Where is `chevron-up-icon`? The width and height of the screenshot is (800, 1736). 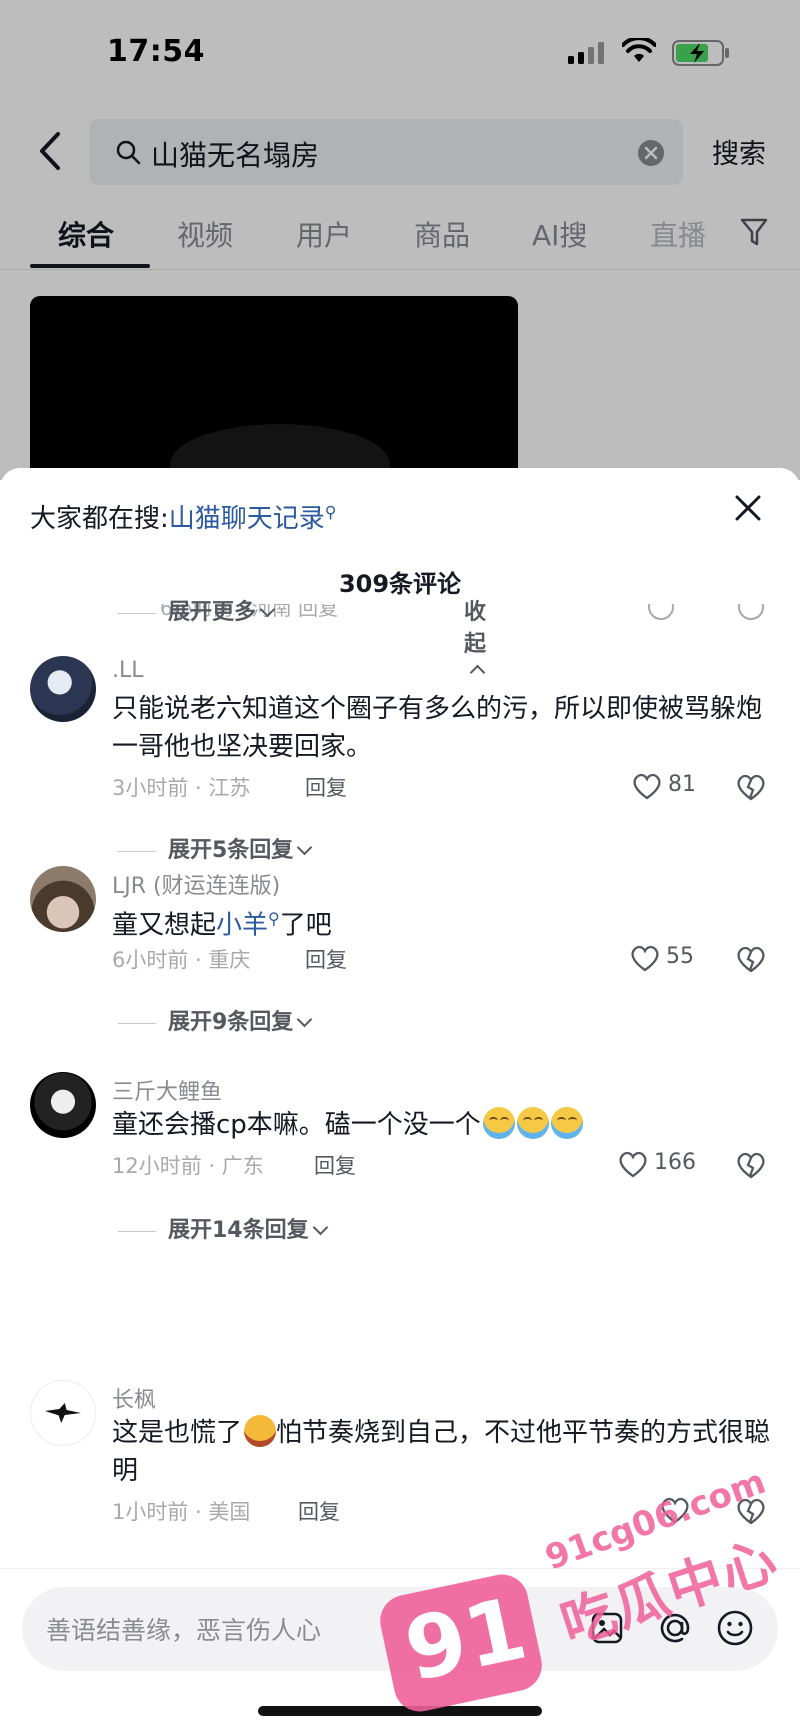 chevron-up-icon is located at coordinates (477, 672).